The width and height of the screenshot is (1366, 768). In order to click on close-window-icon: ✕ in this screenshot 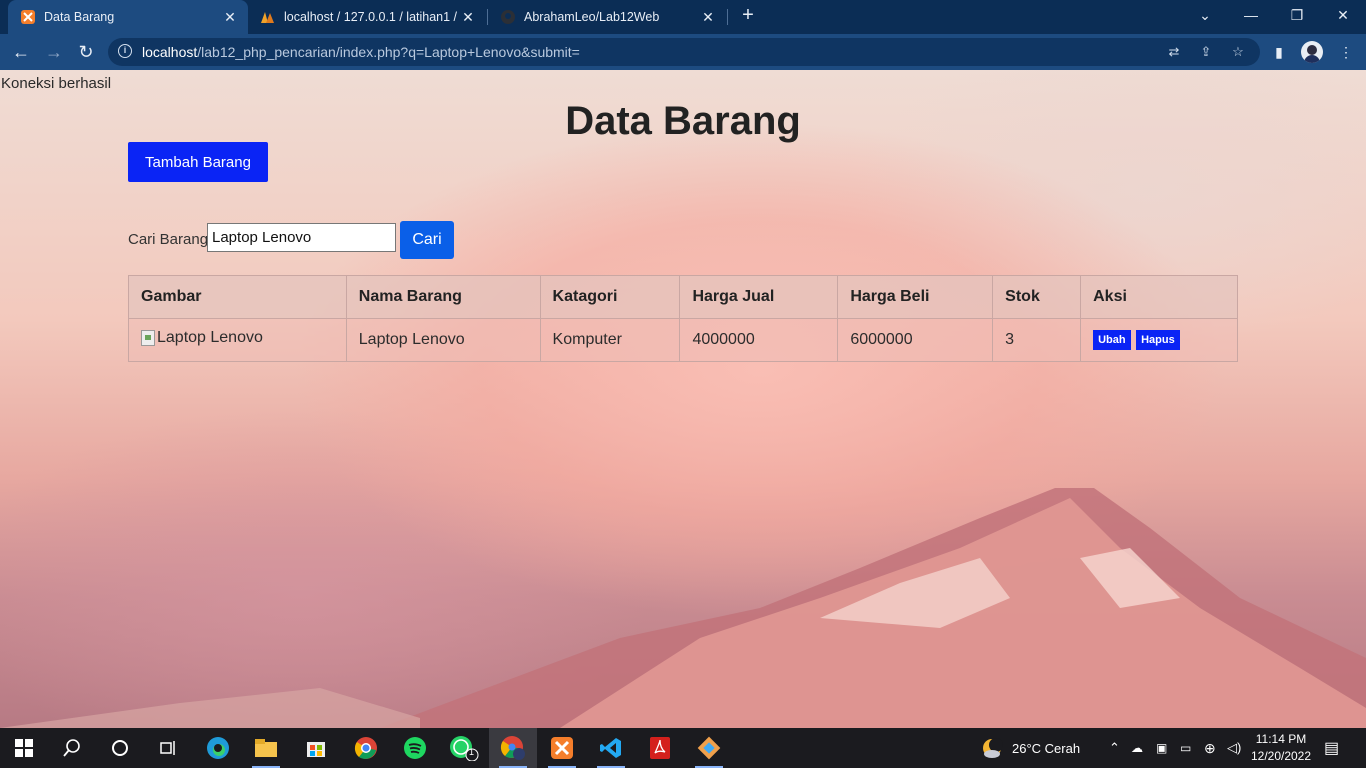, I will do `click(1343, 16)`.